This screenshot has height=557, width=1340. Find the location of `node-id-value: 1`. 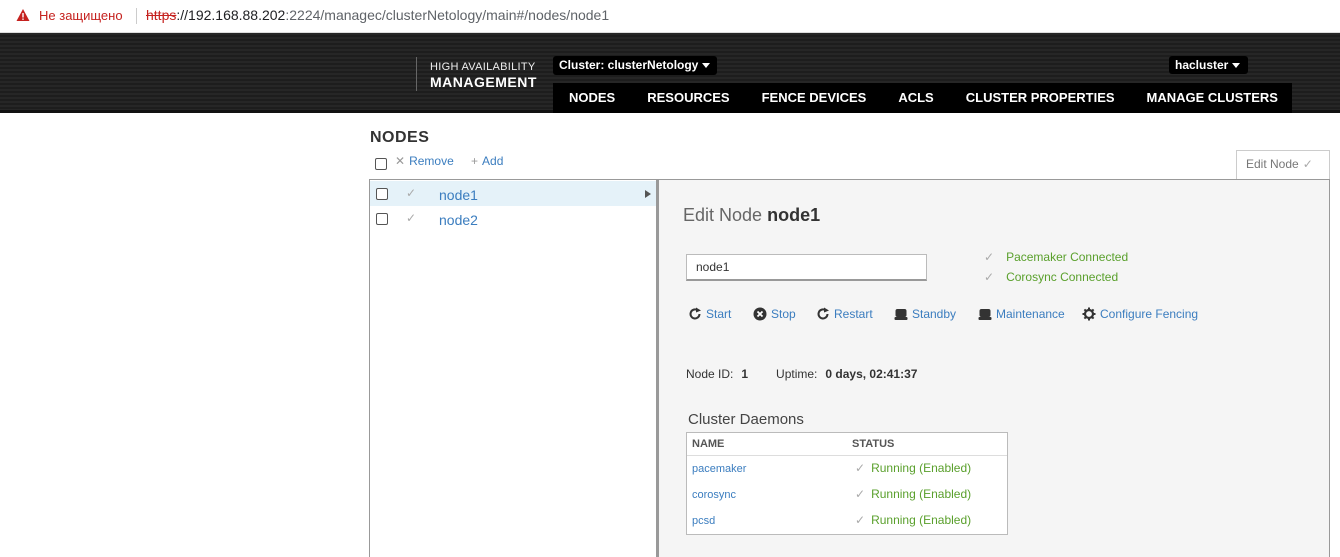

node-id-value: 1 is located at coordinates (745, 374).